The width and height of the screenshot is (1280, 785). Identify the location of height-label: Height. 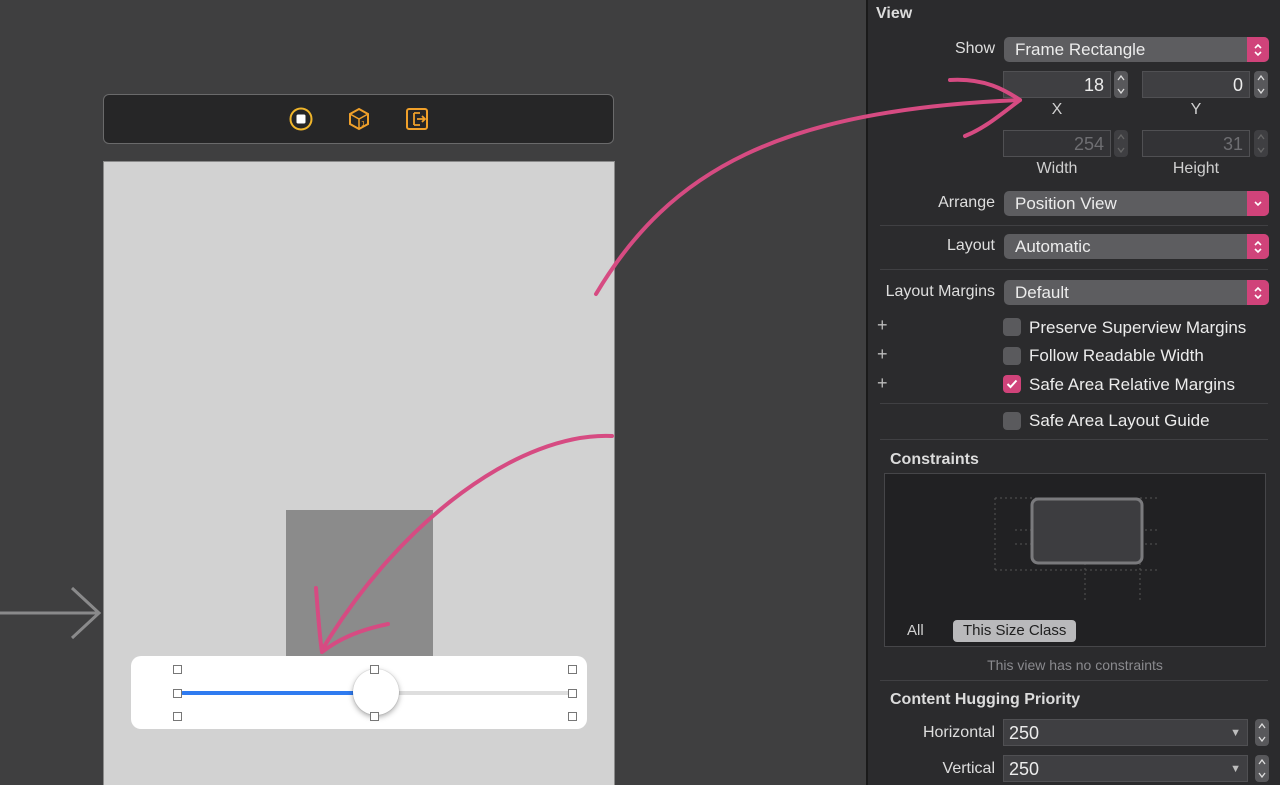
(1196, 168).